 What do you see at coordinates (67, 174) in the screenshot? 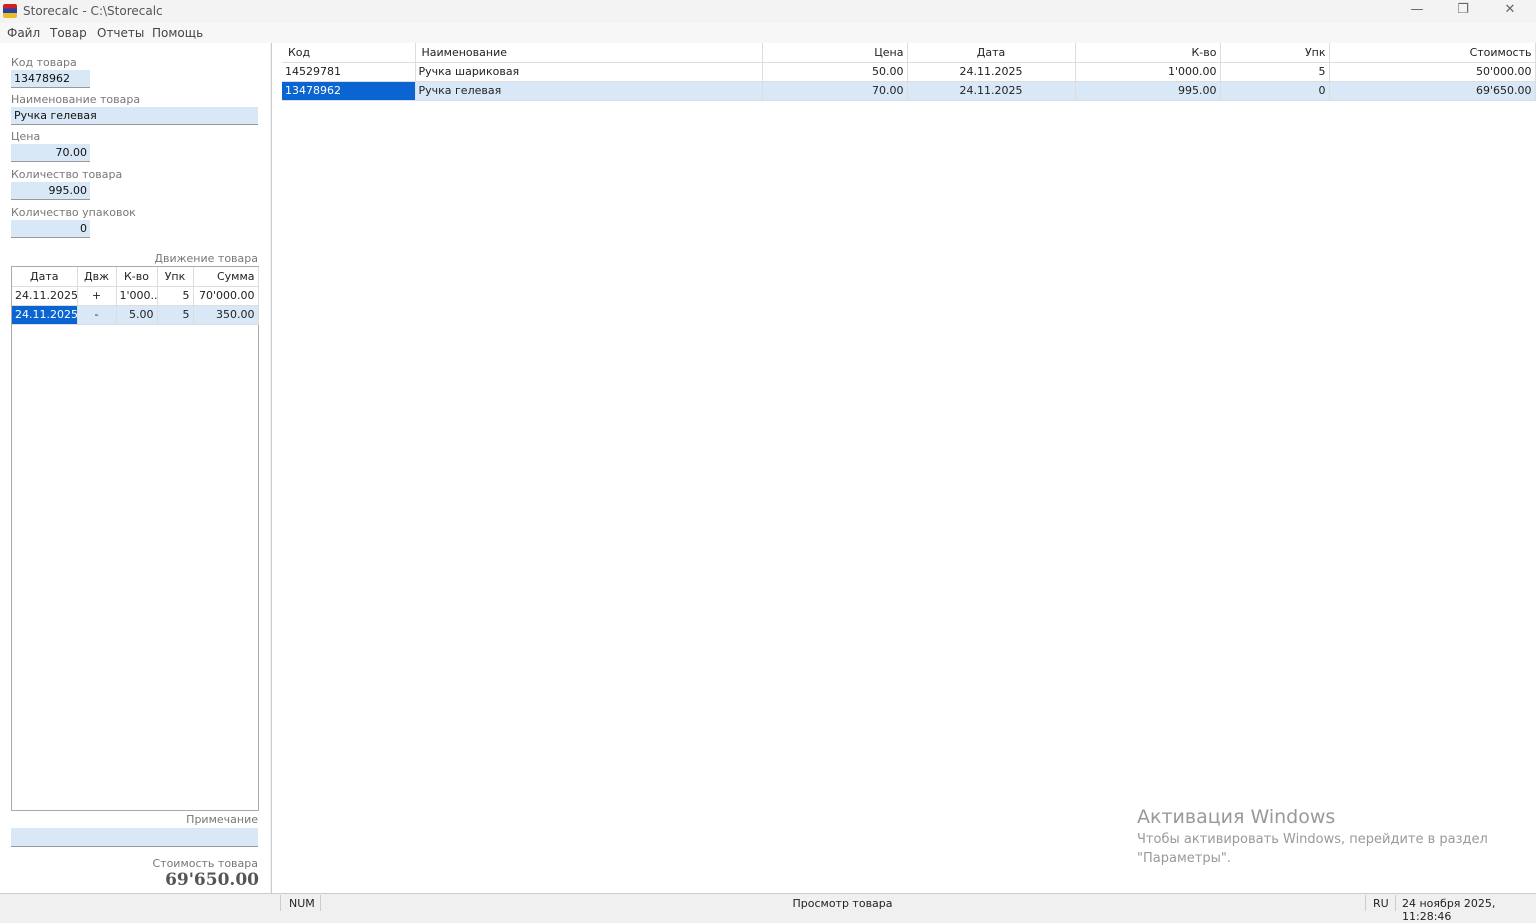
I see `qty-label: Количество товара` at bounding box center [67, 174].